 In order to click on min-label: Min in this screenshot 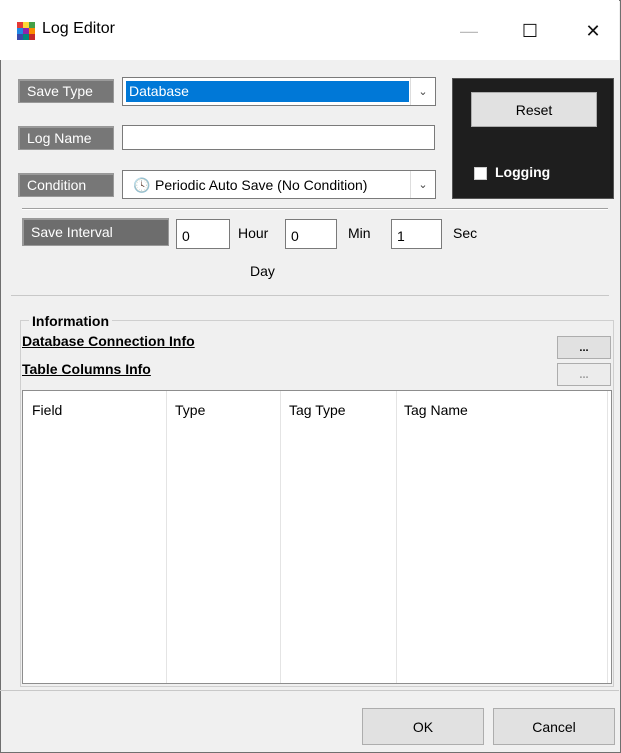, I will do `click(359, 233)`.